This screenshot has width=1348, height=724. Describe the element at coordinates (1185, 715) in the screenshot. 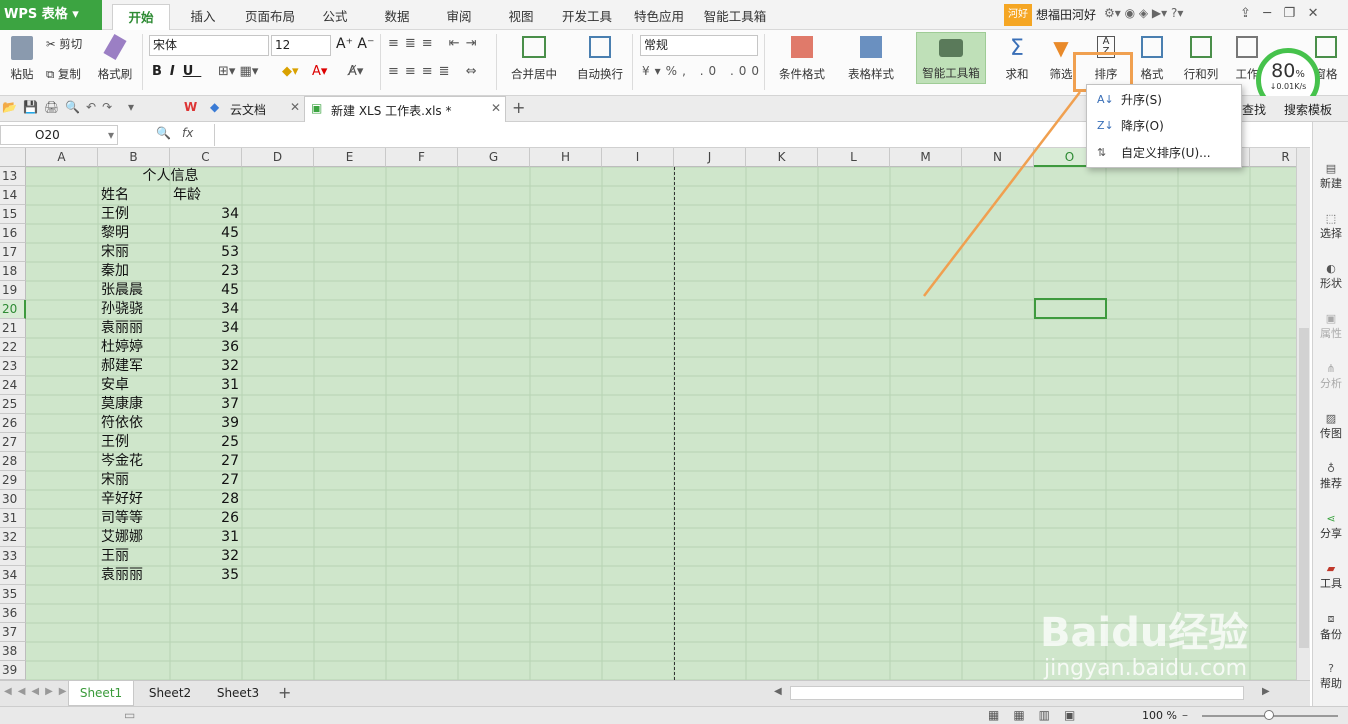

I see `zoom-out-icon: –` at that location.